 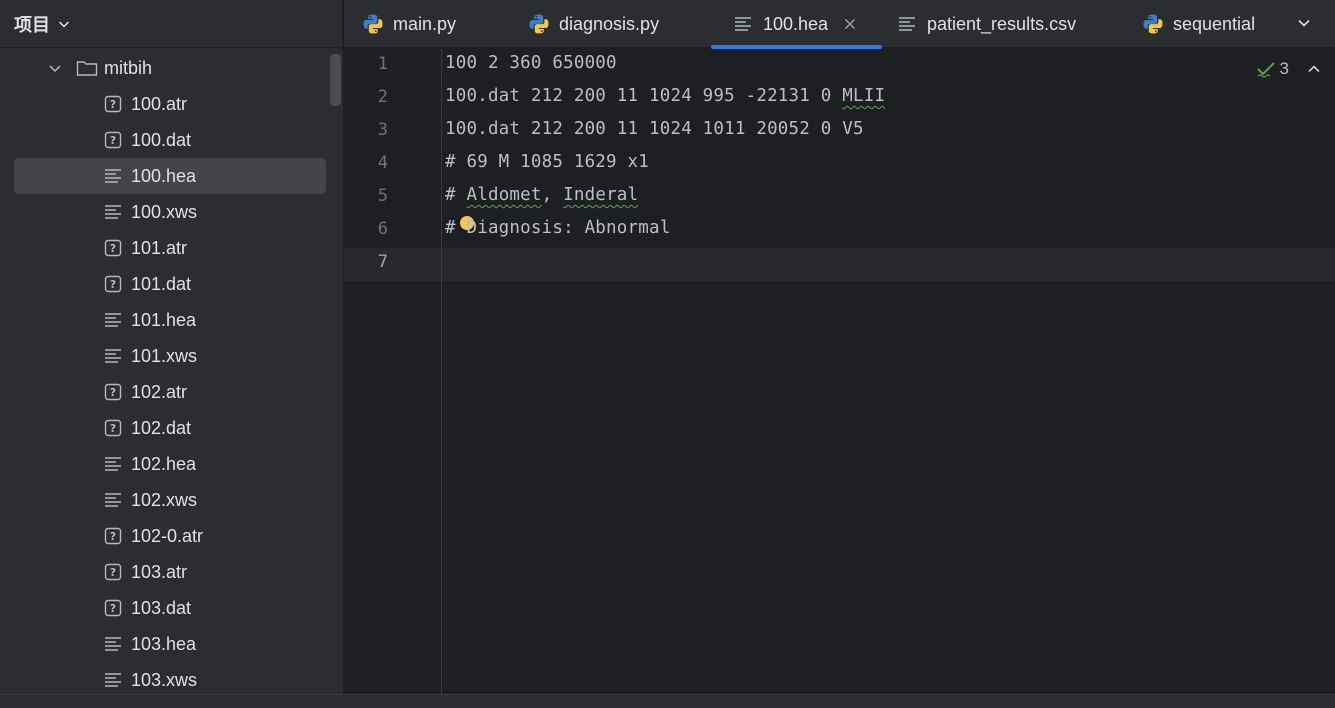 What do you see at coordinates (128, 67) in the screenshot?
I see `folder-label: mitbih` at bounding box center [128, 67].